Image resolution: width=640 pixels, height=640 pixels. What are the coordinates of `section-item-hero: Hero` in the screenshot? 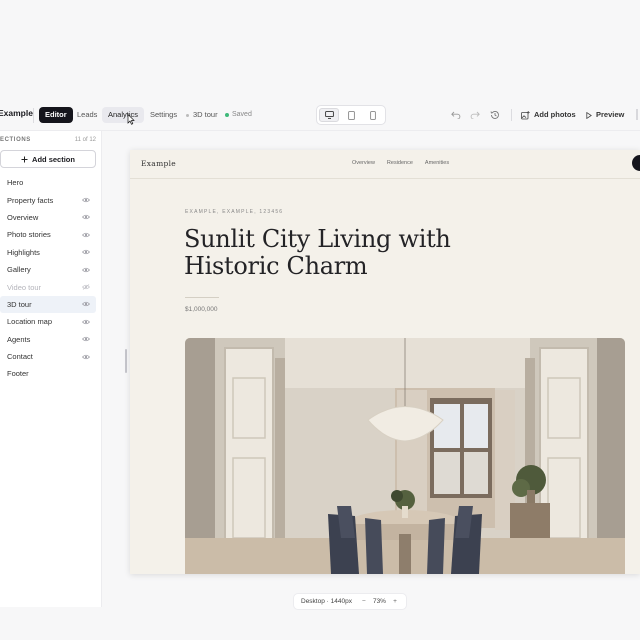 It's located at (48, 182).